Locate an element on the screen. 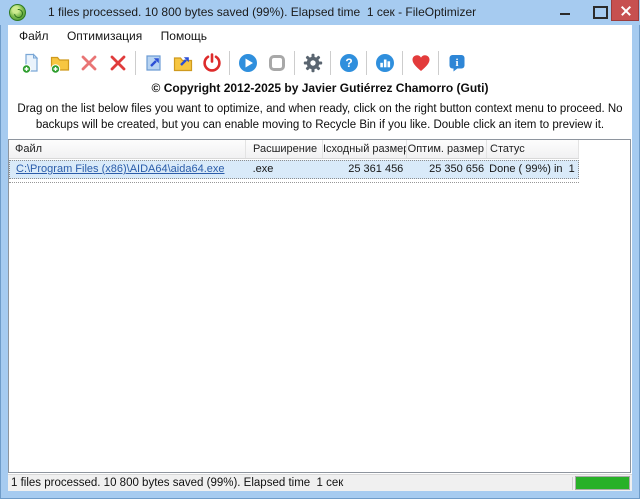 This screenshot has height=499, width=640. cell-status: Done ( 99%) in 1 is located at coordinates (532, 169).